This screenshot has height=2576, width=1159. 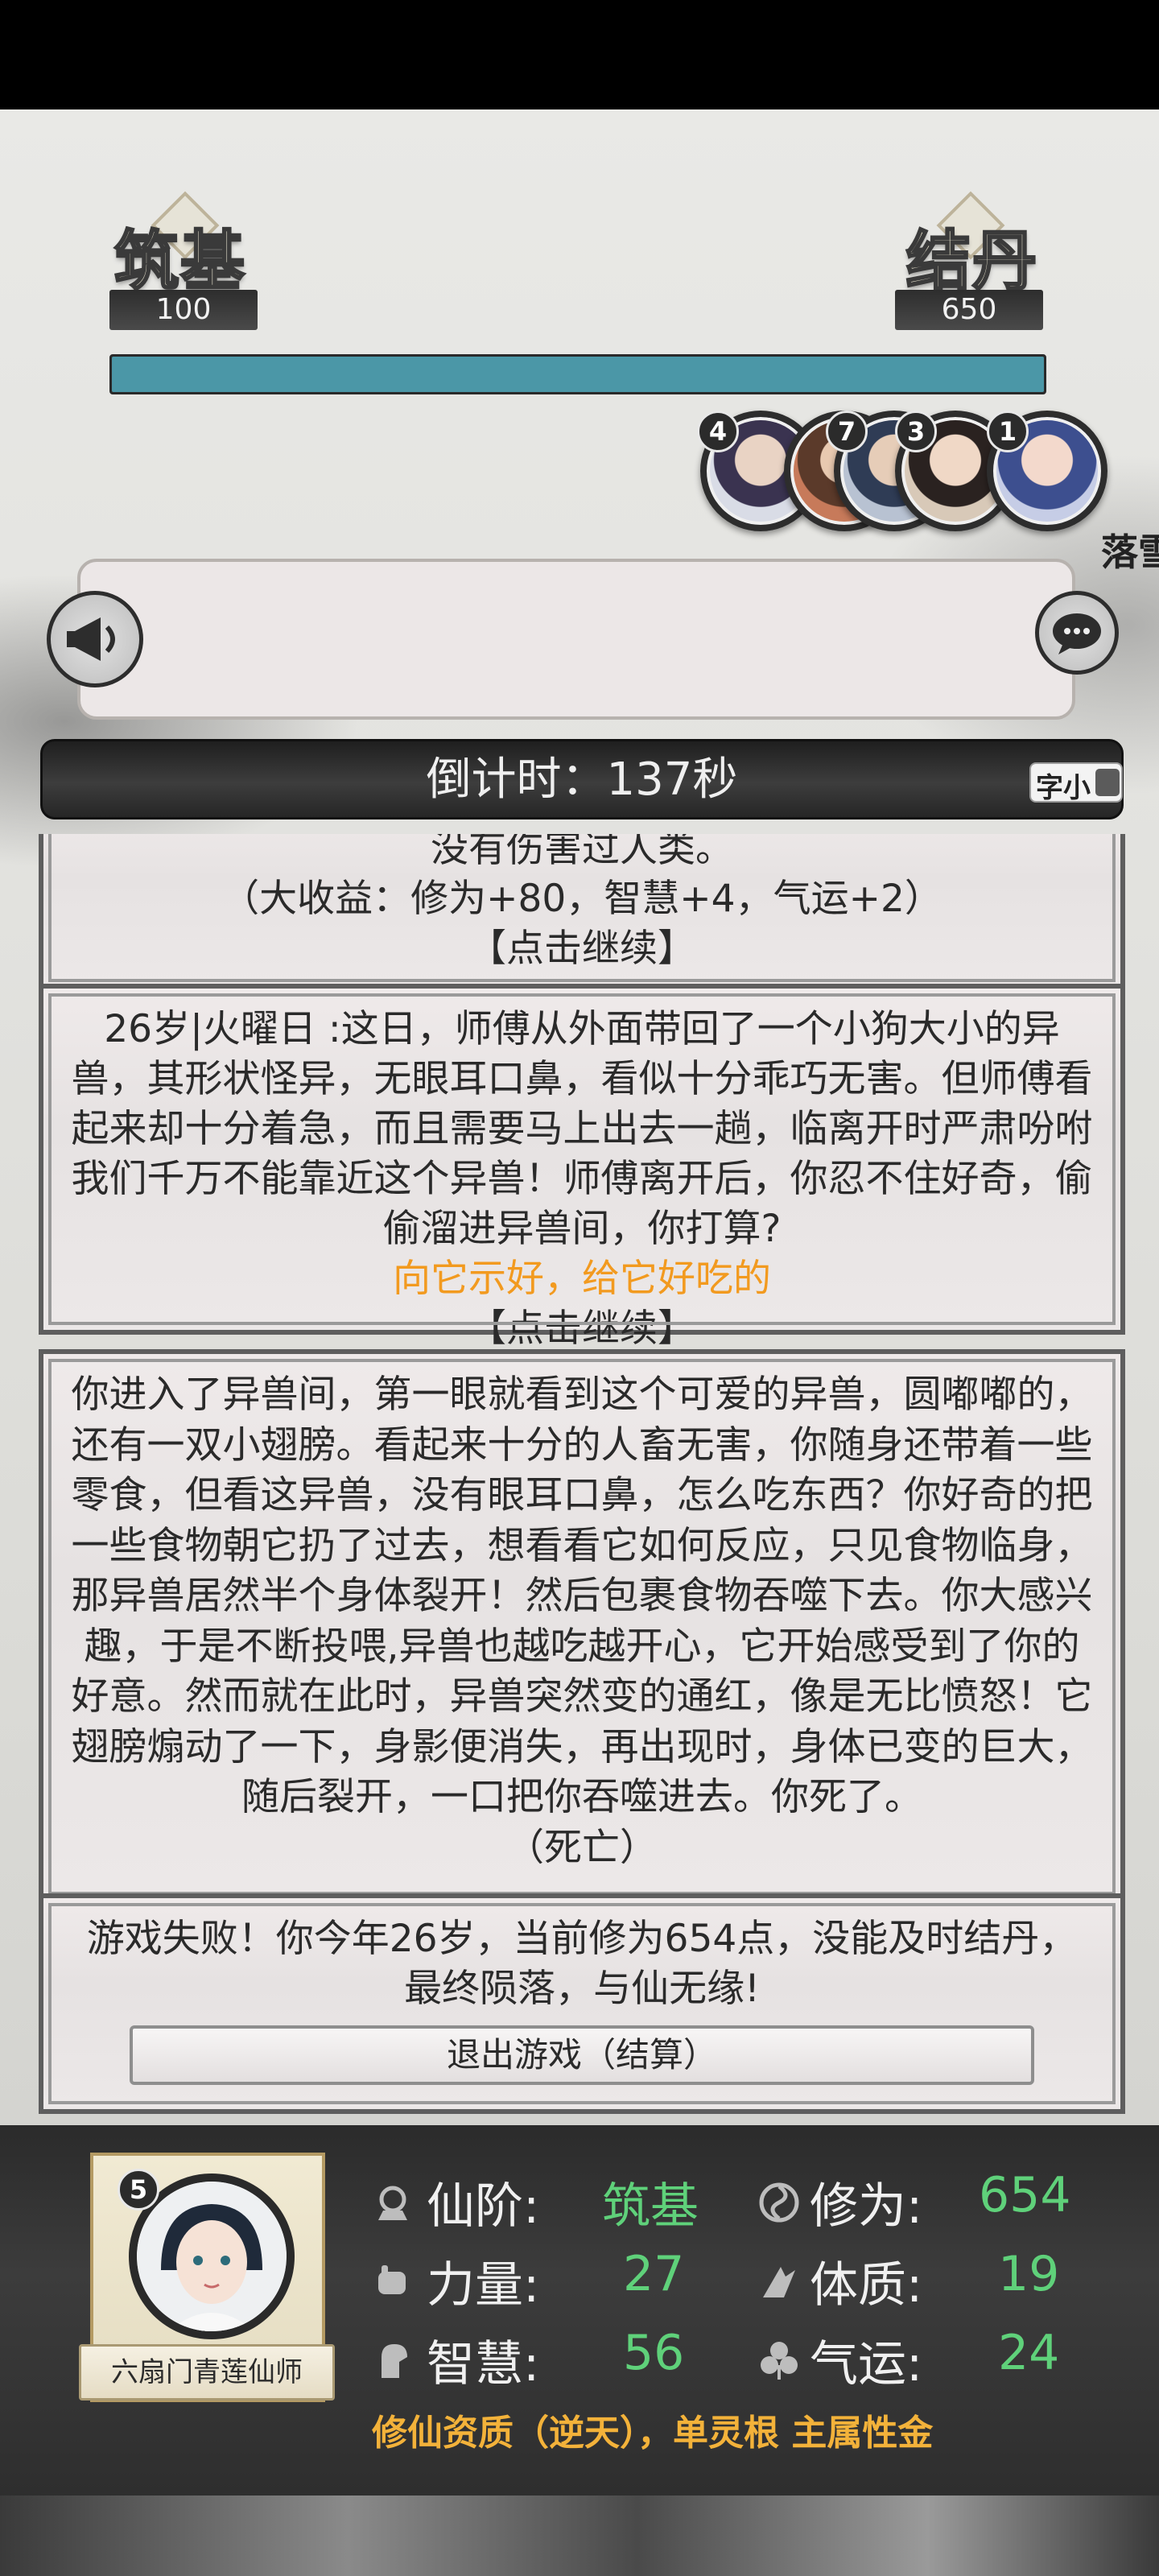 I want to click on aptitude-text: 修仙资质（逆天），单灵根 主属性金, so click(x=653, y=2433).